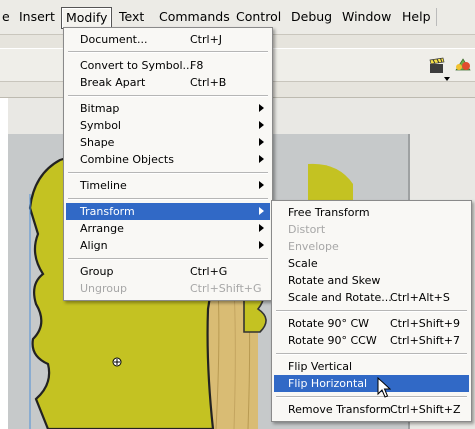 This screenshot has width=475, height=429. What do you see at coordinates (371, 212) in the screenshot?
I see `menu-item-free-transform: Free Transform` at bounding box center [371, 212].